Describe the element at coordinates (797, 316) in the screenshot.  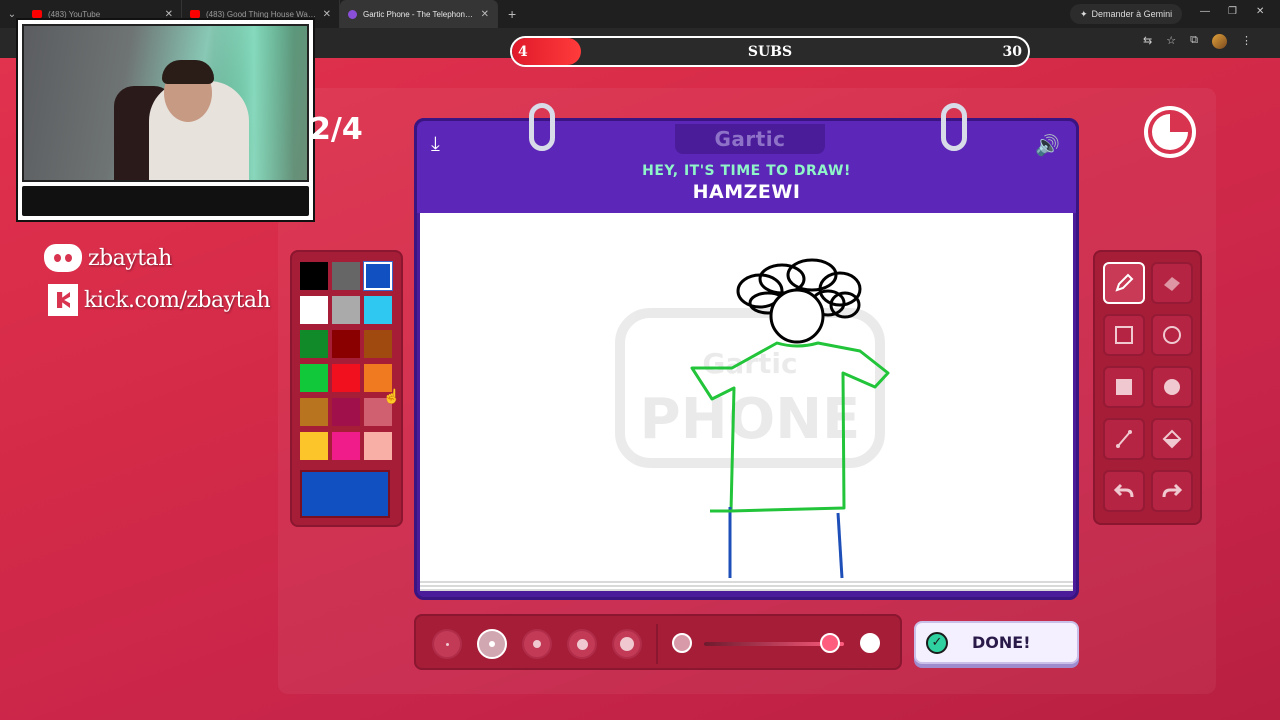
I see `drawing-head` at that location.